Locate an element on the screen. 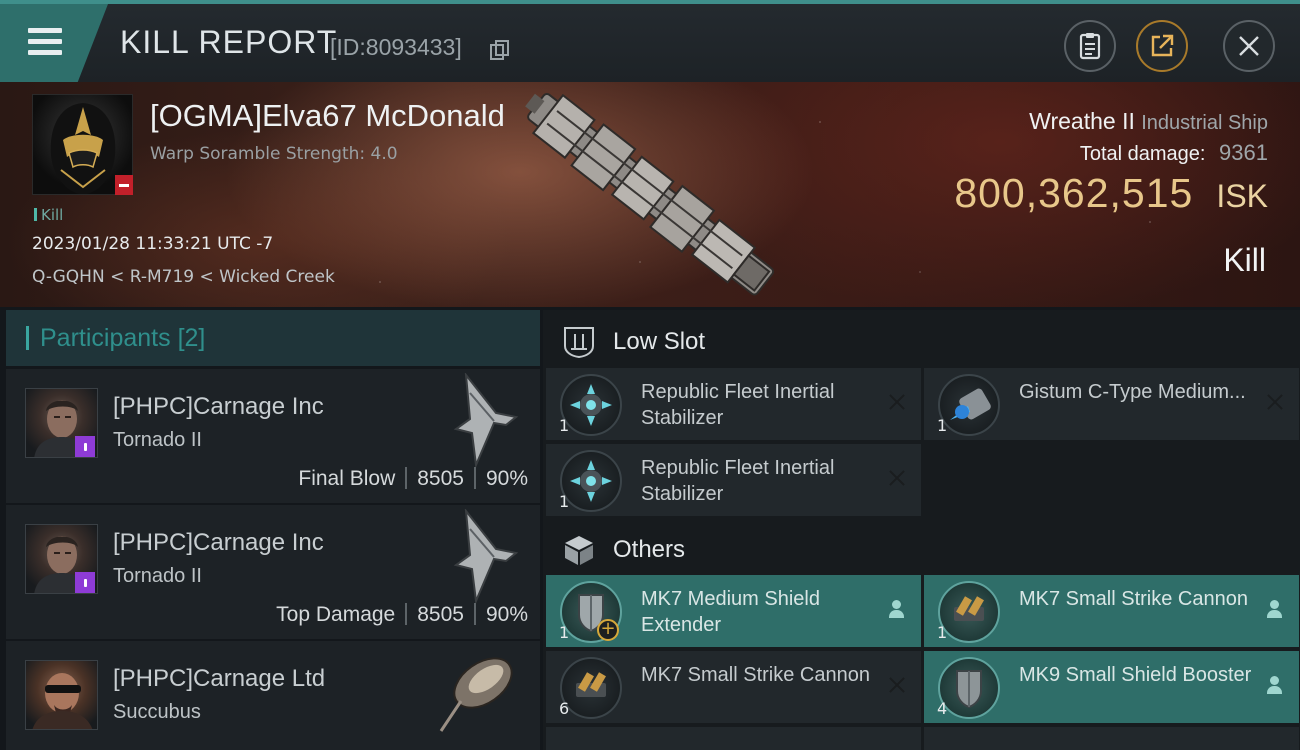 This screenshot has height=750, width=1300. item-quantity: 6 is located at coordinates (564, 708).